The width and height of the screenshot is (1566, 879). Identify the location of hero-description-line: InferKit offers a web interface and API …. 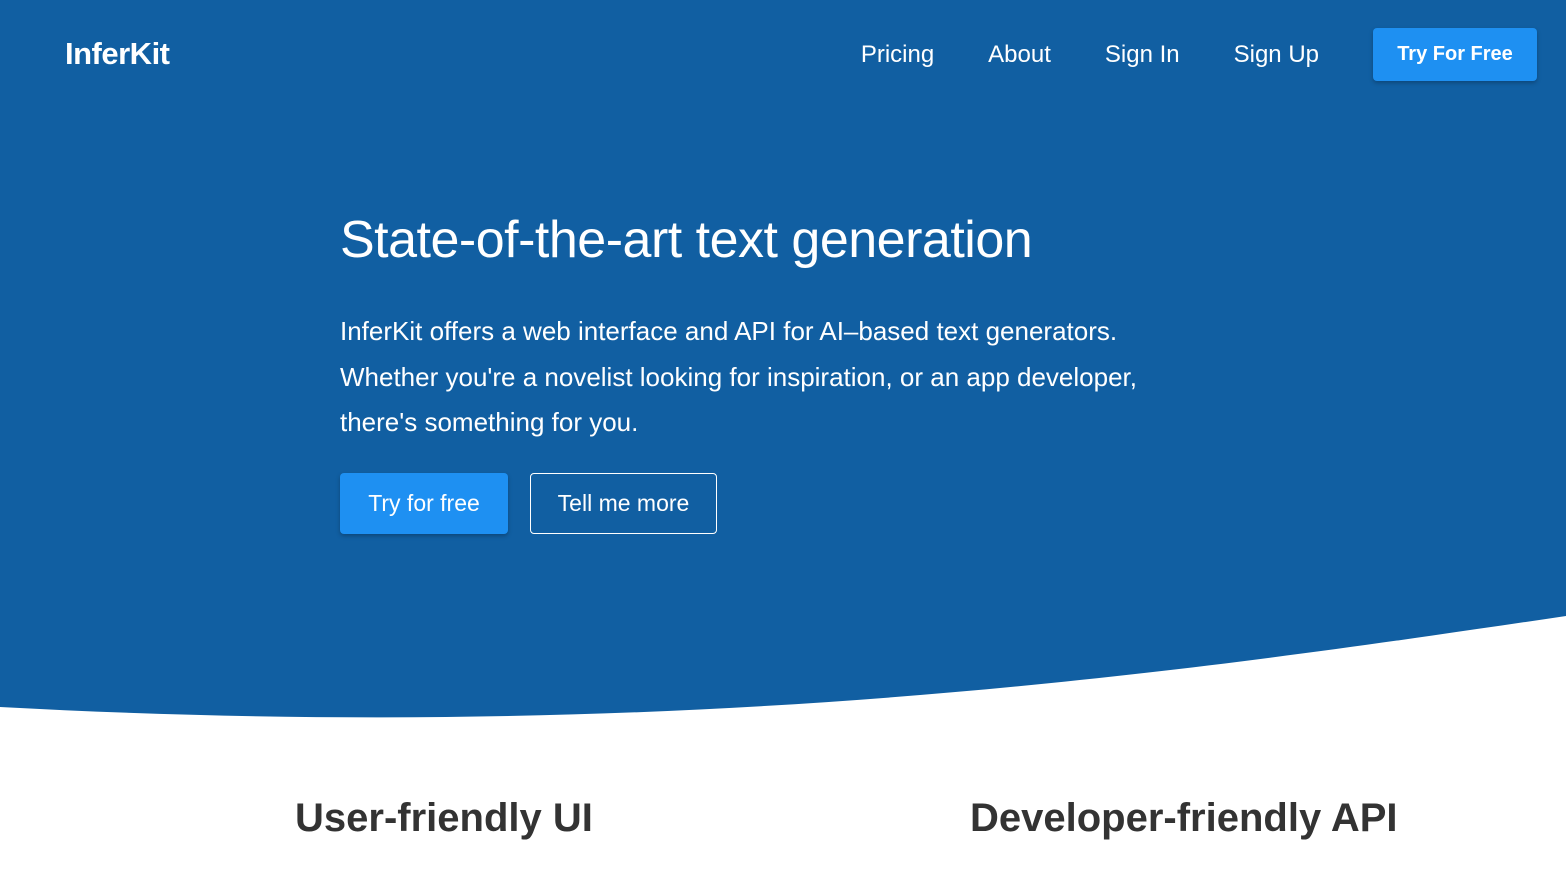
(729, 331).